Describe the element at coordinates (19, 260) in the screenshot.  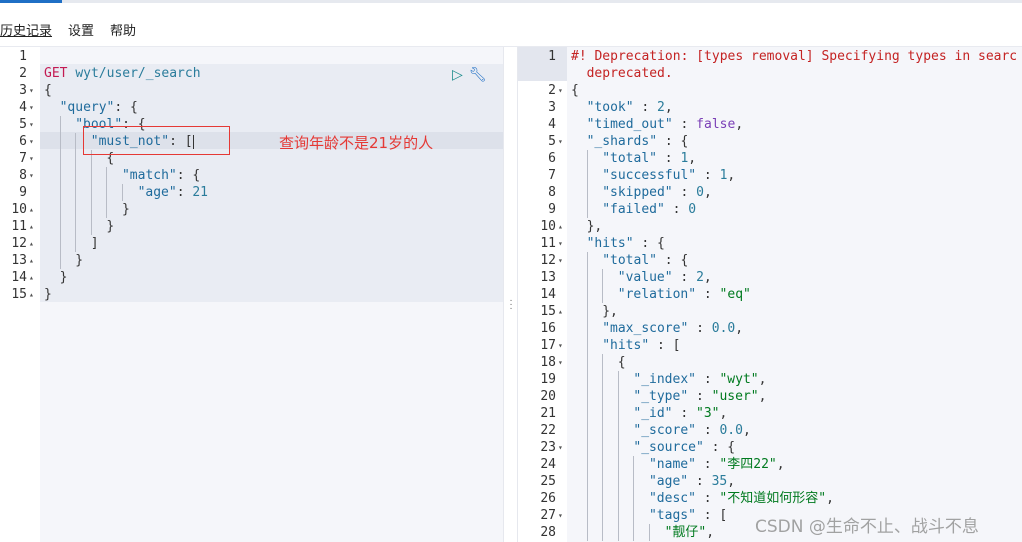
I see `line-number: 13` at that location.